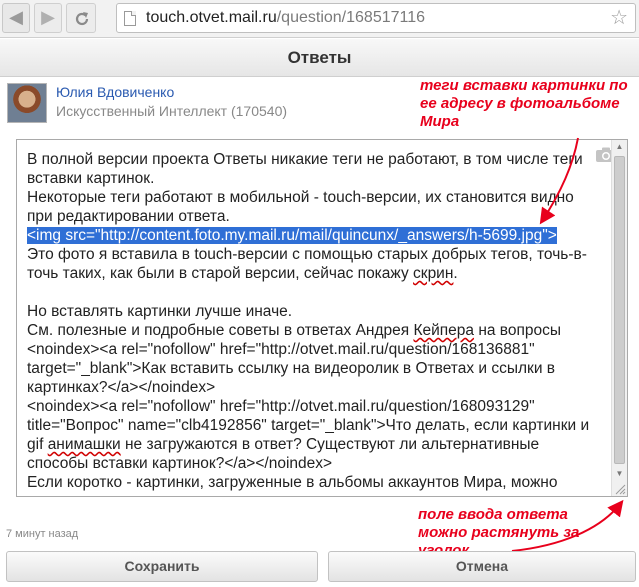 This screenshot has height=587, width=639. Describe the element at coordinates (115, 92) in the screenshot. I see `author-name: Юлия Вдовиченко` at that location.